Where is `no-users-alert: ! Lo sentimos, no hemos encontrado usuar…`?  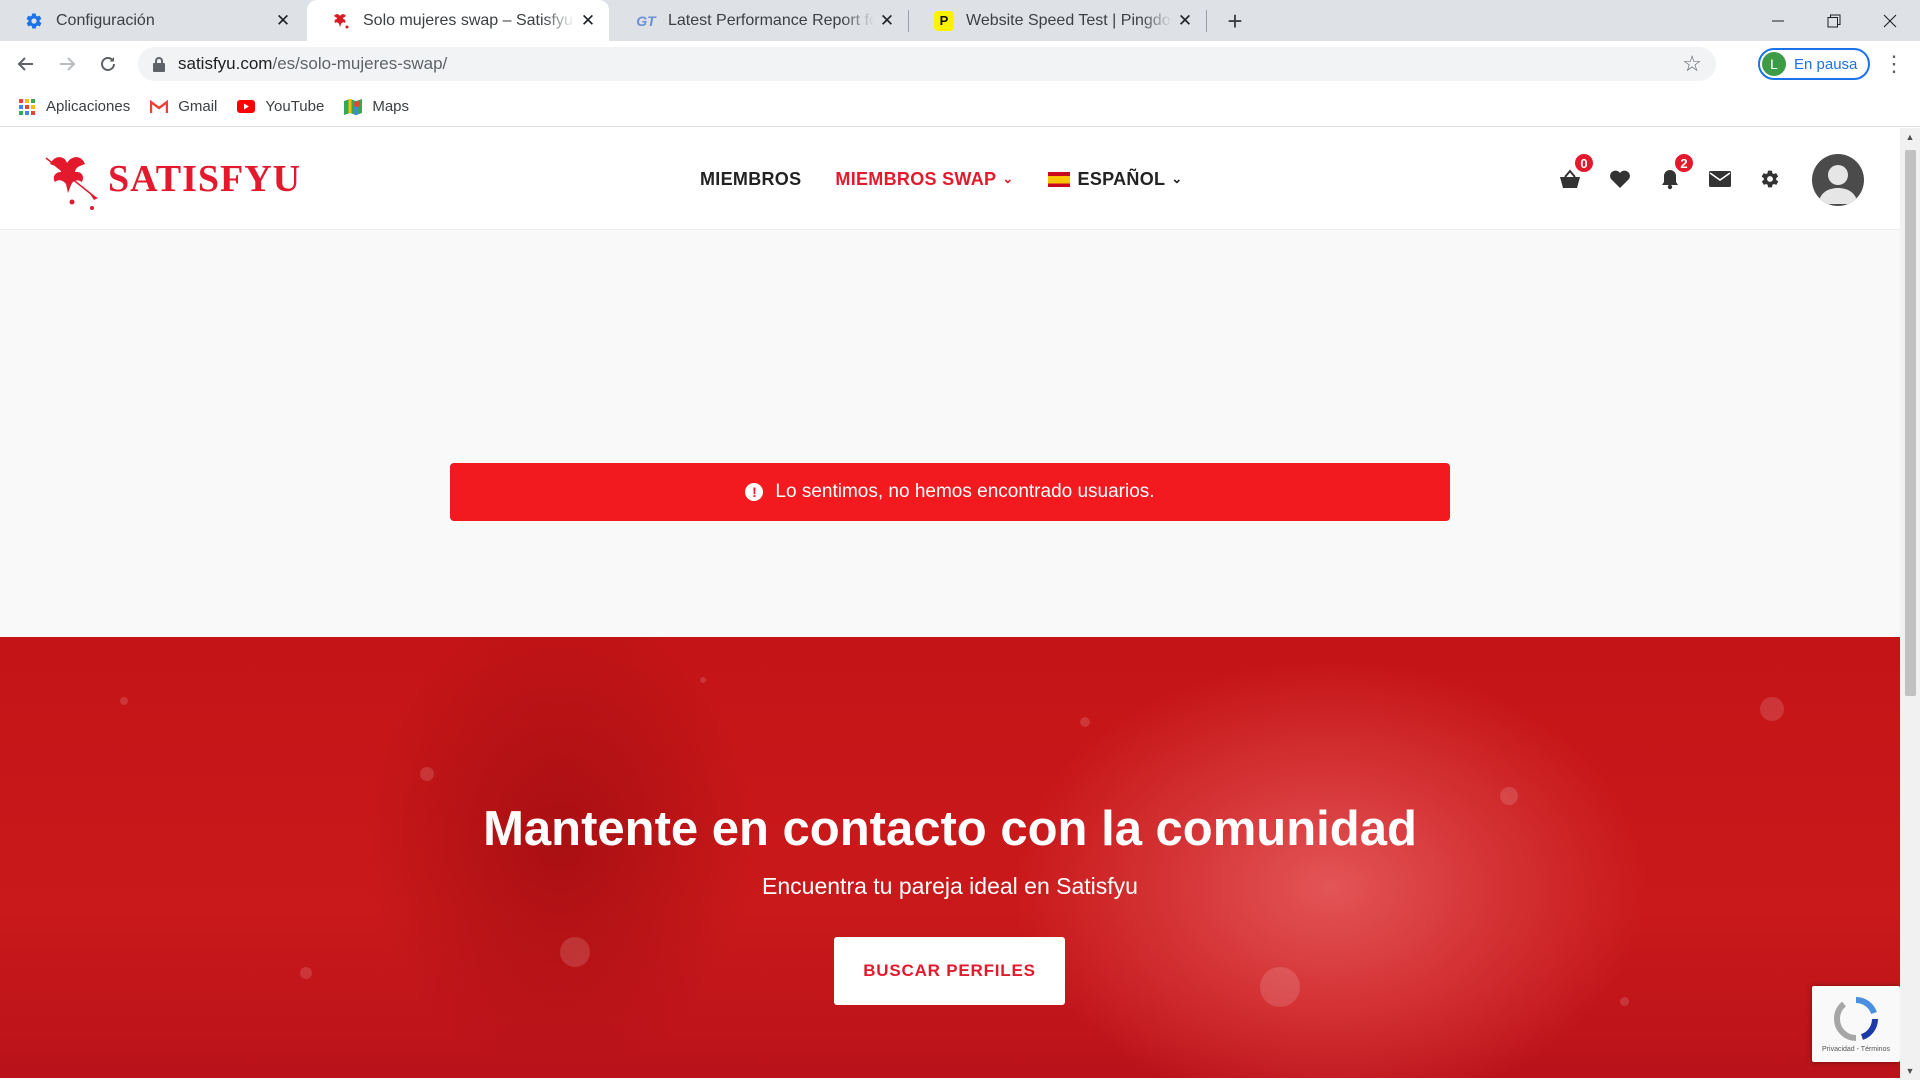 no-users-alert: ! Lo sentimos, no hemos encontrado usuar… is located at coordinates (950, 492).